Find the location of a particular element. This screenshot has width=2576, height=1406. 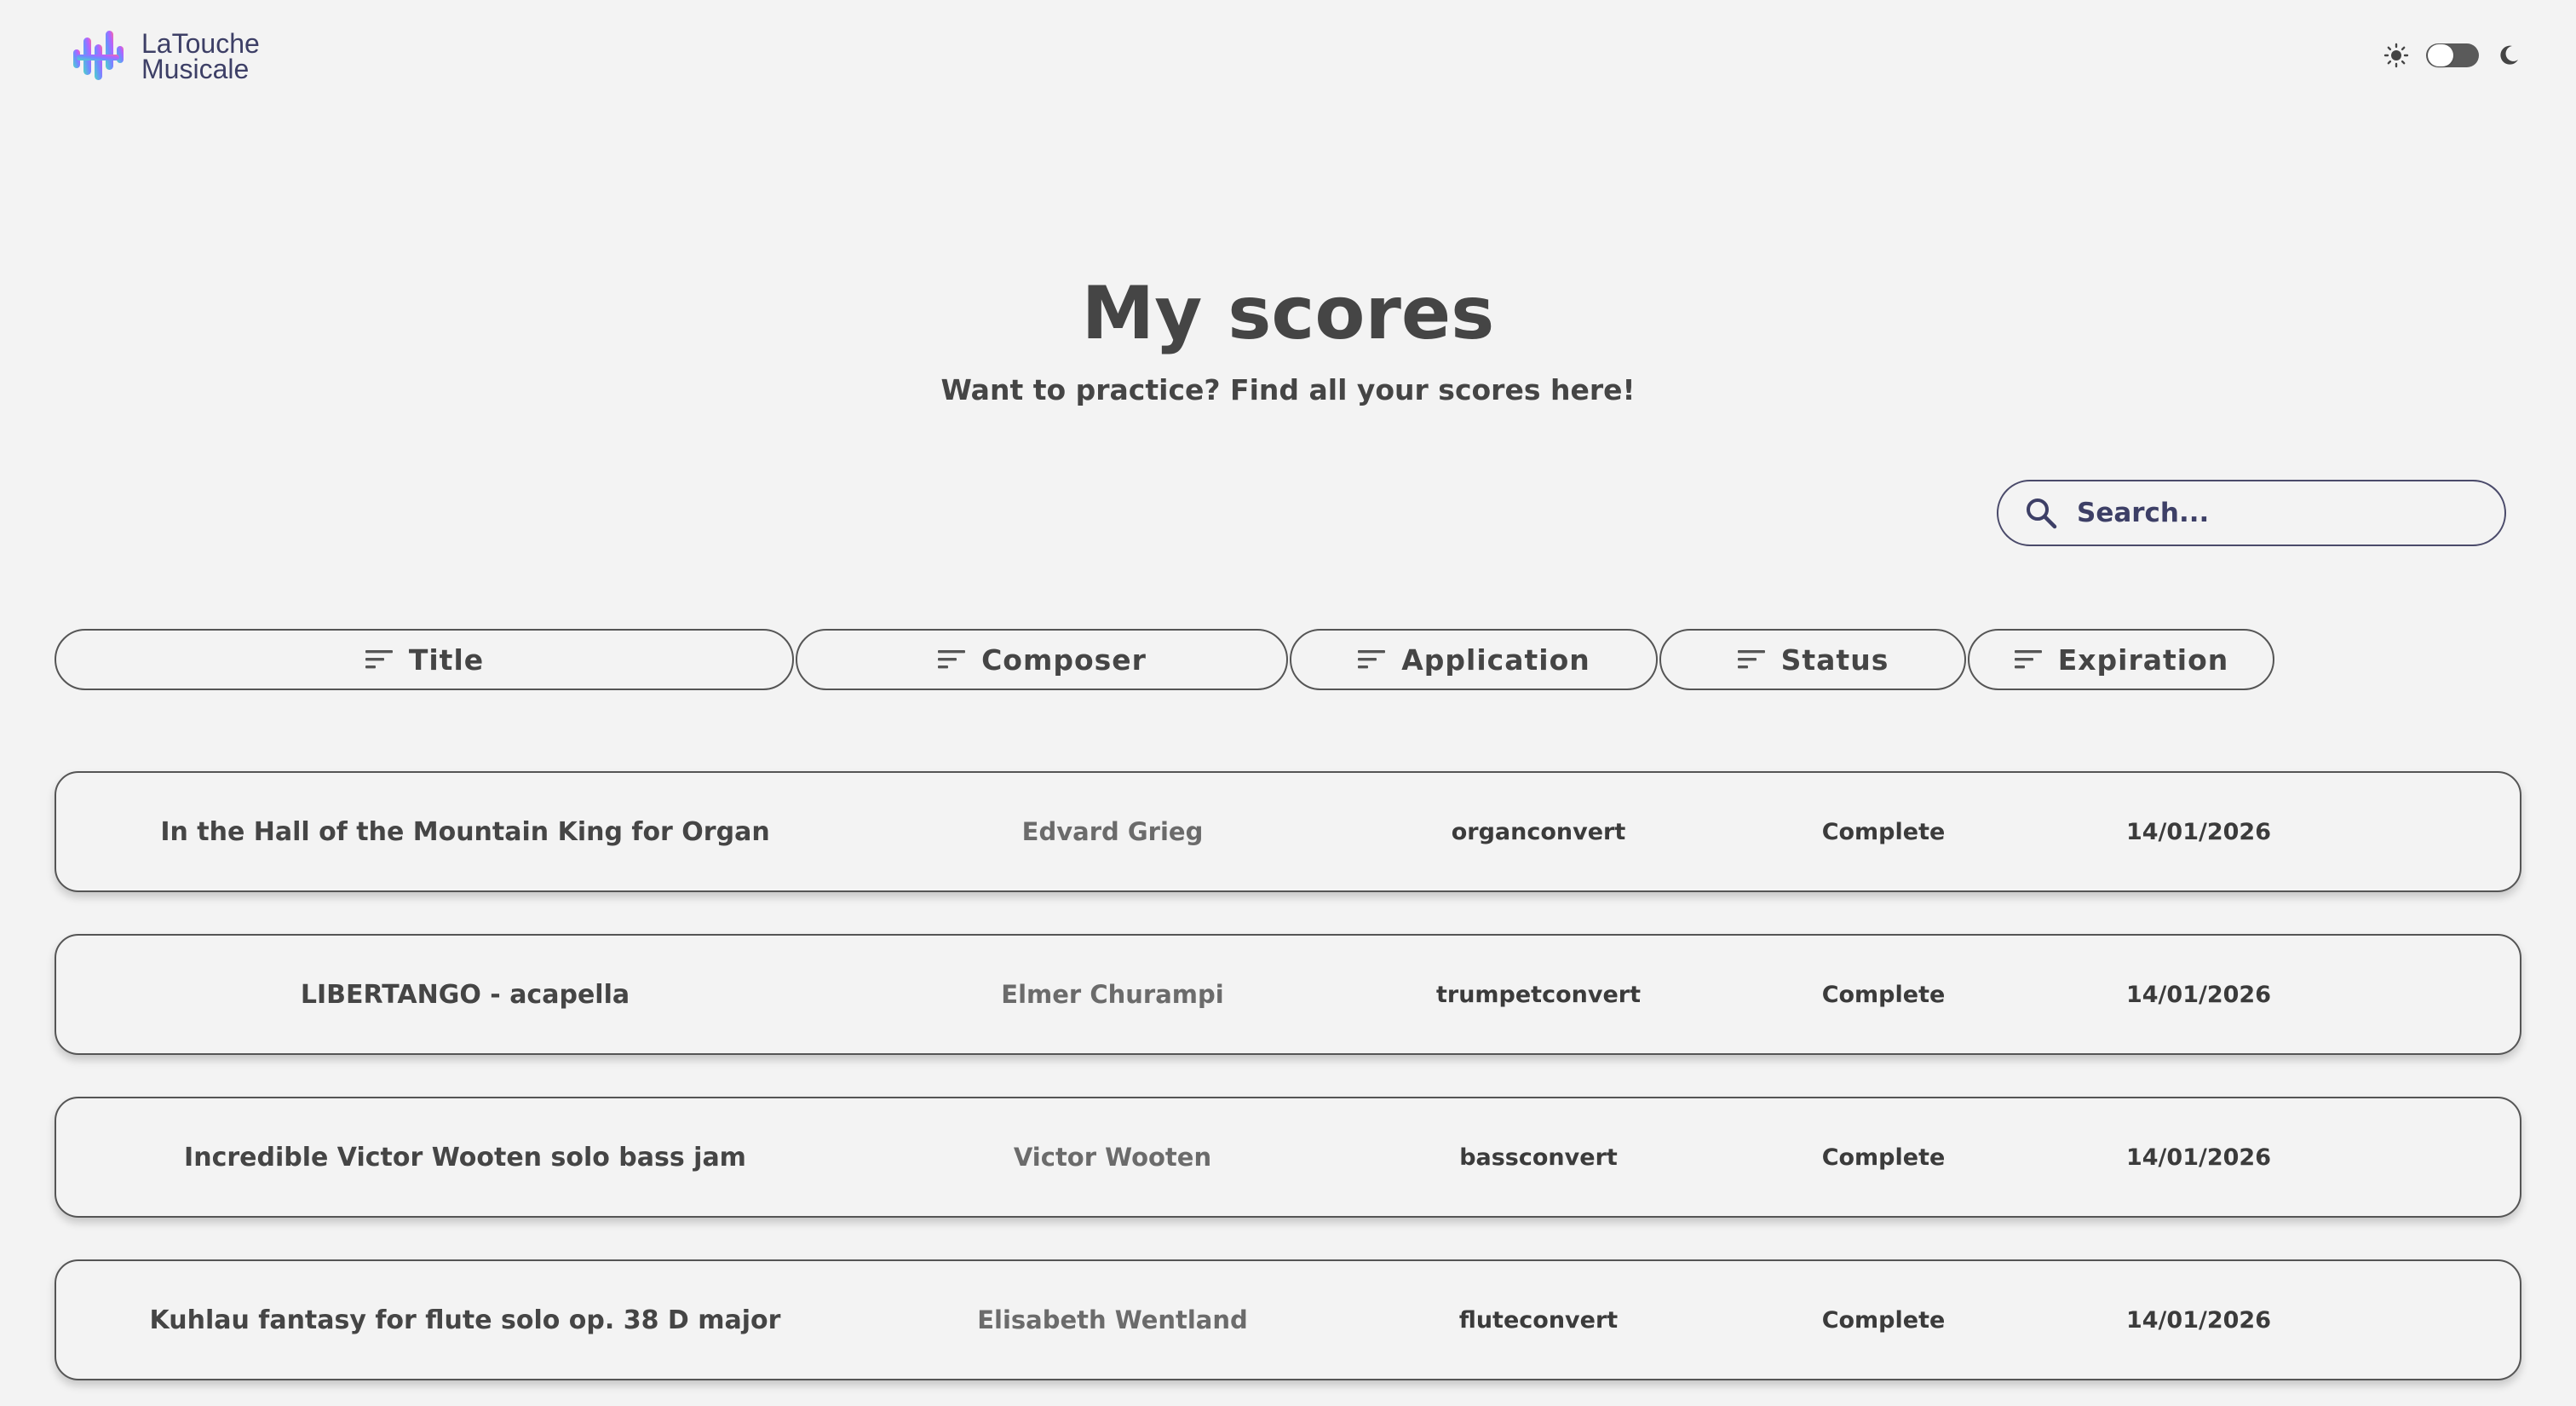

theme-switch is located at coordinates (2452, 55).